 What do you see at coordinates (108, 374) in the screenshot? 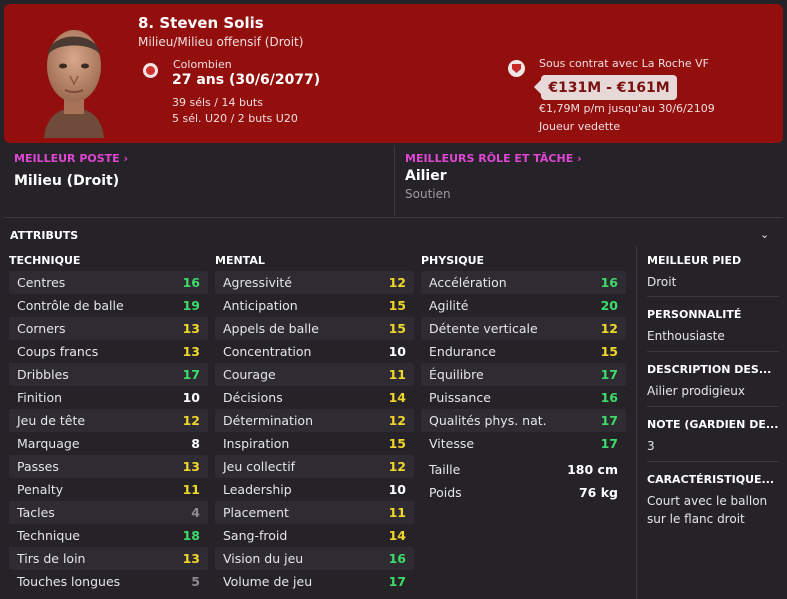
I see `attribute-row: Dribbles 17` at bounding box center [108, 374].